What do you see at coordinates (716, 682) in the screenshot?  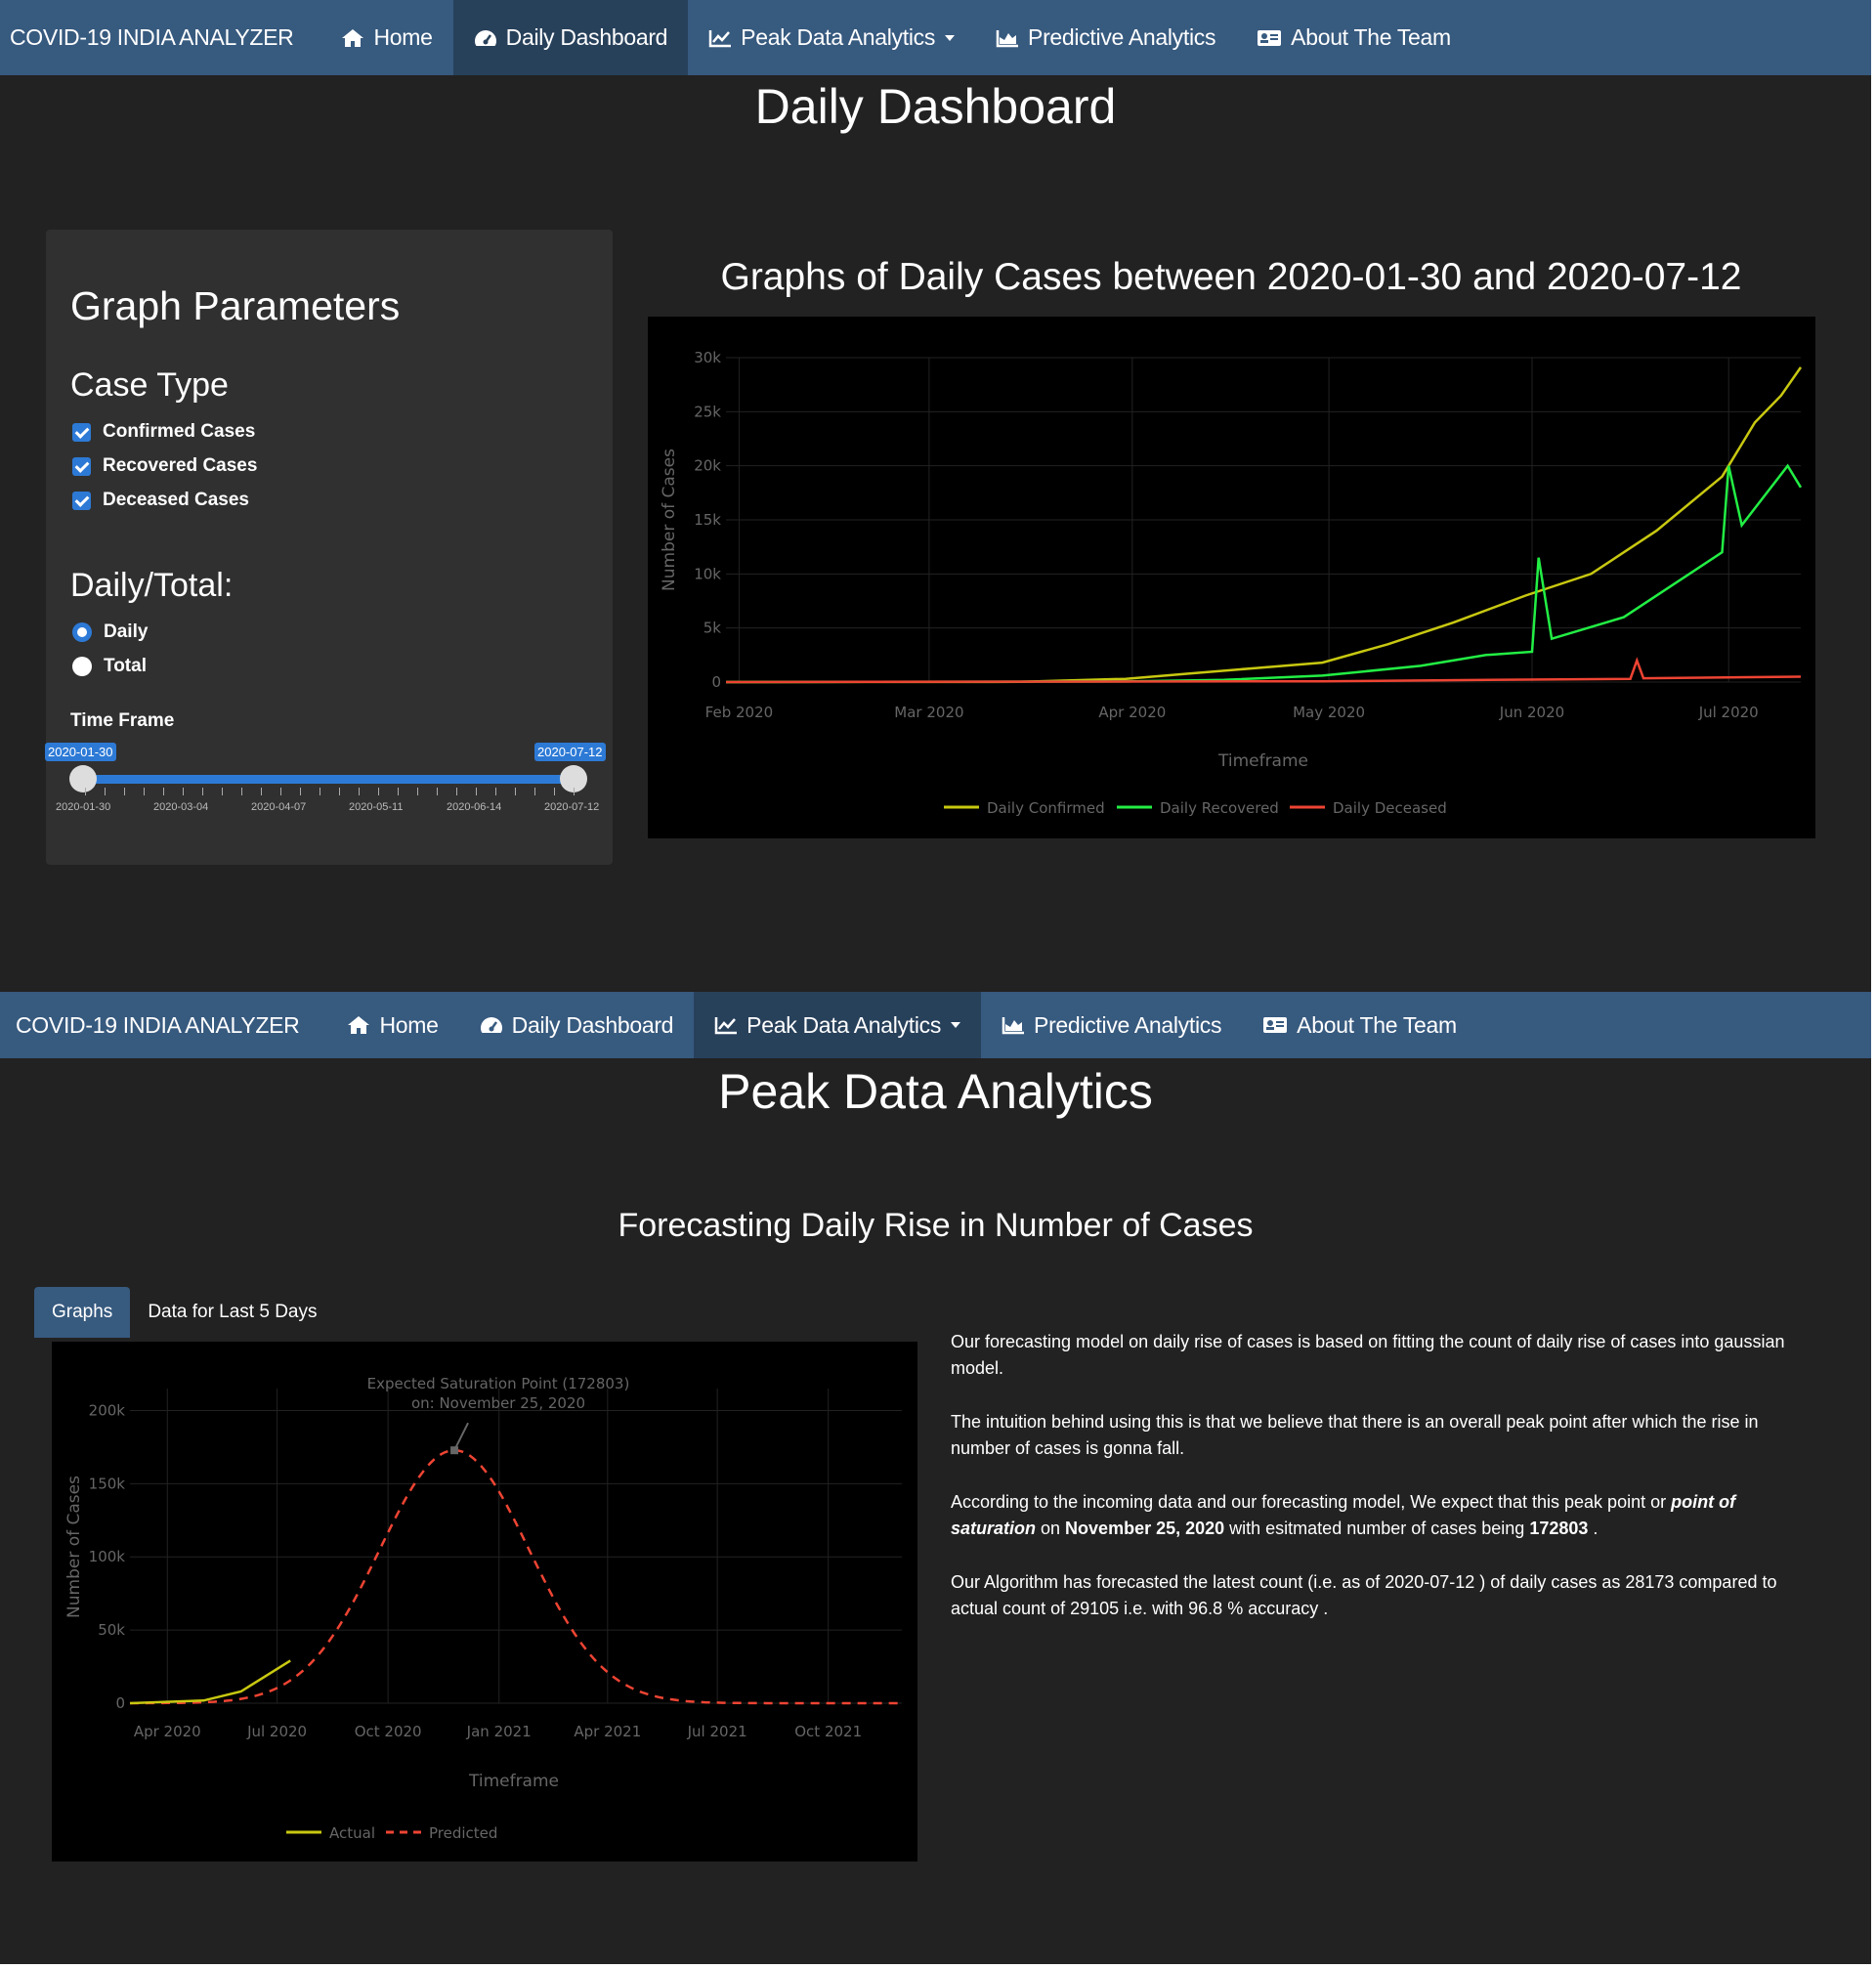 I see `y-tick-label: 0` at bounding box center [716, 682].